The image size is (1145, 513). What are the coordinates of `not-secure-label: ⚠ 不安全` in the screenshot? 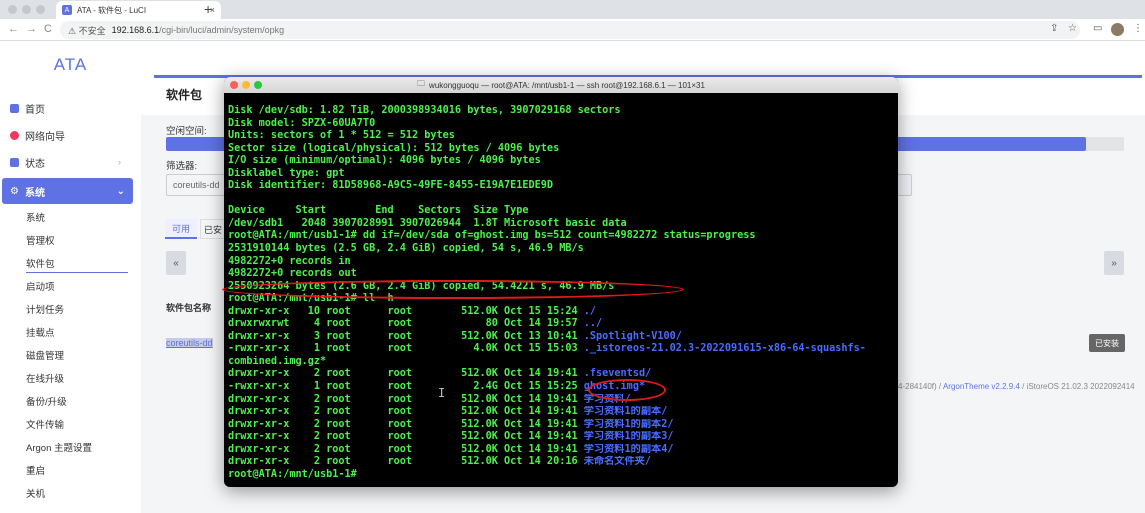 It's located at (87, 30).